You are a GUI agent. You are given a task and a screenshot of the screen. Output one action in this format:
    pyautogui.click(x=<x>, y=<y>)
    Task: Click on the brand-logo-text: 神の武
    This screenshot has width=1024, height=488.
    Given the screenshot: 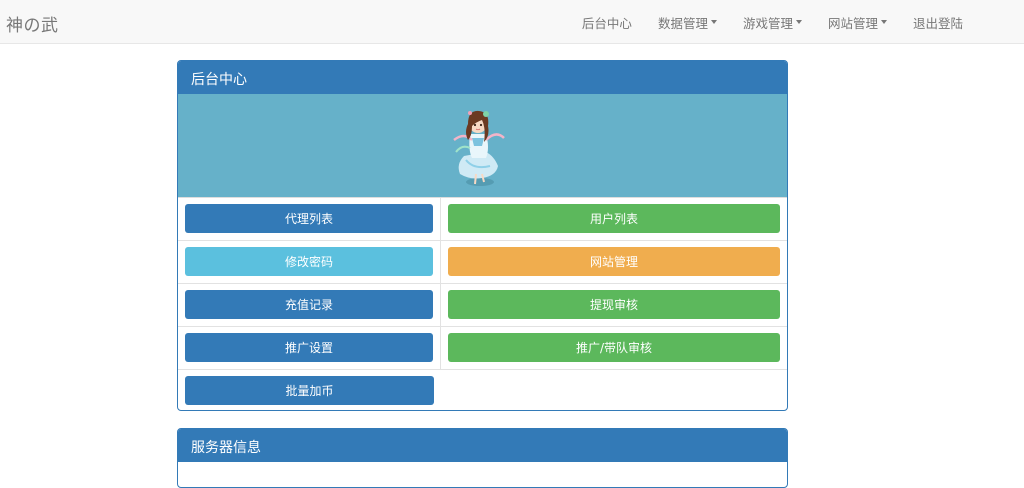 What is the action you would take?
    pyautogui.click(x=32, y=23)
    